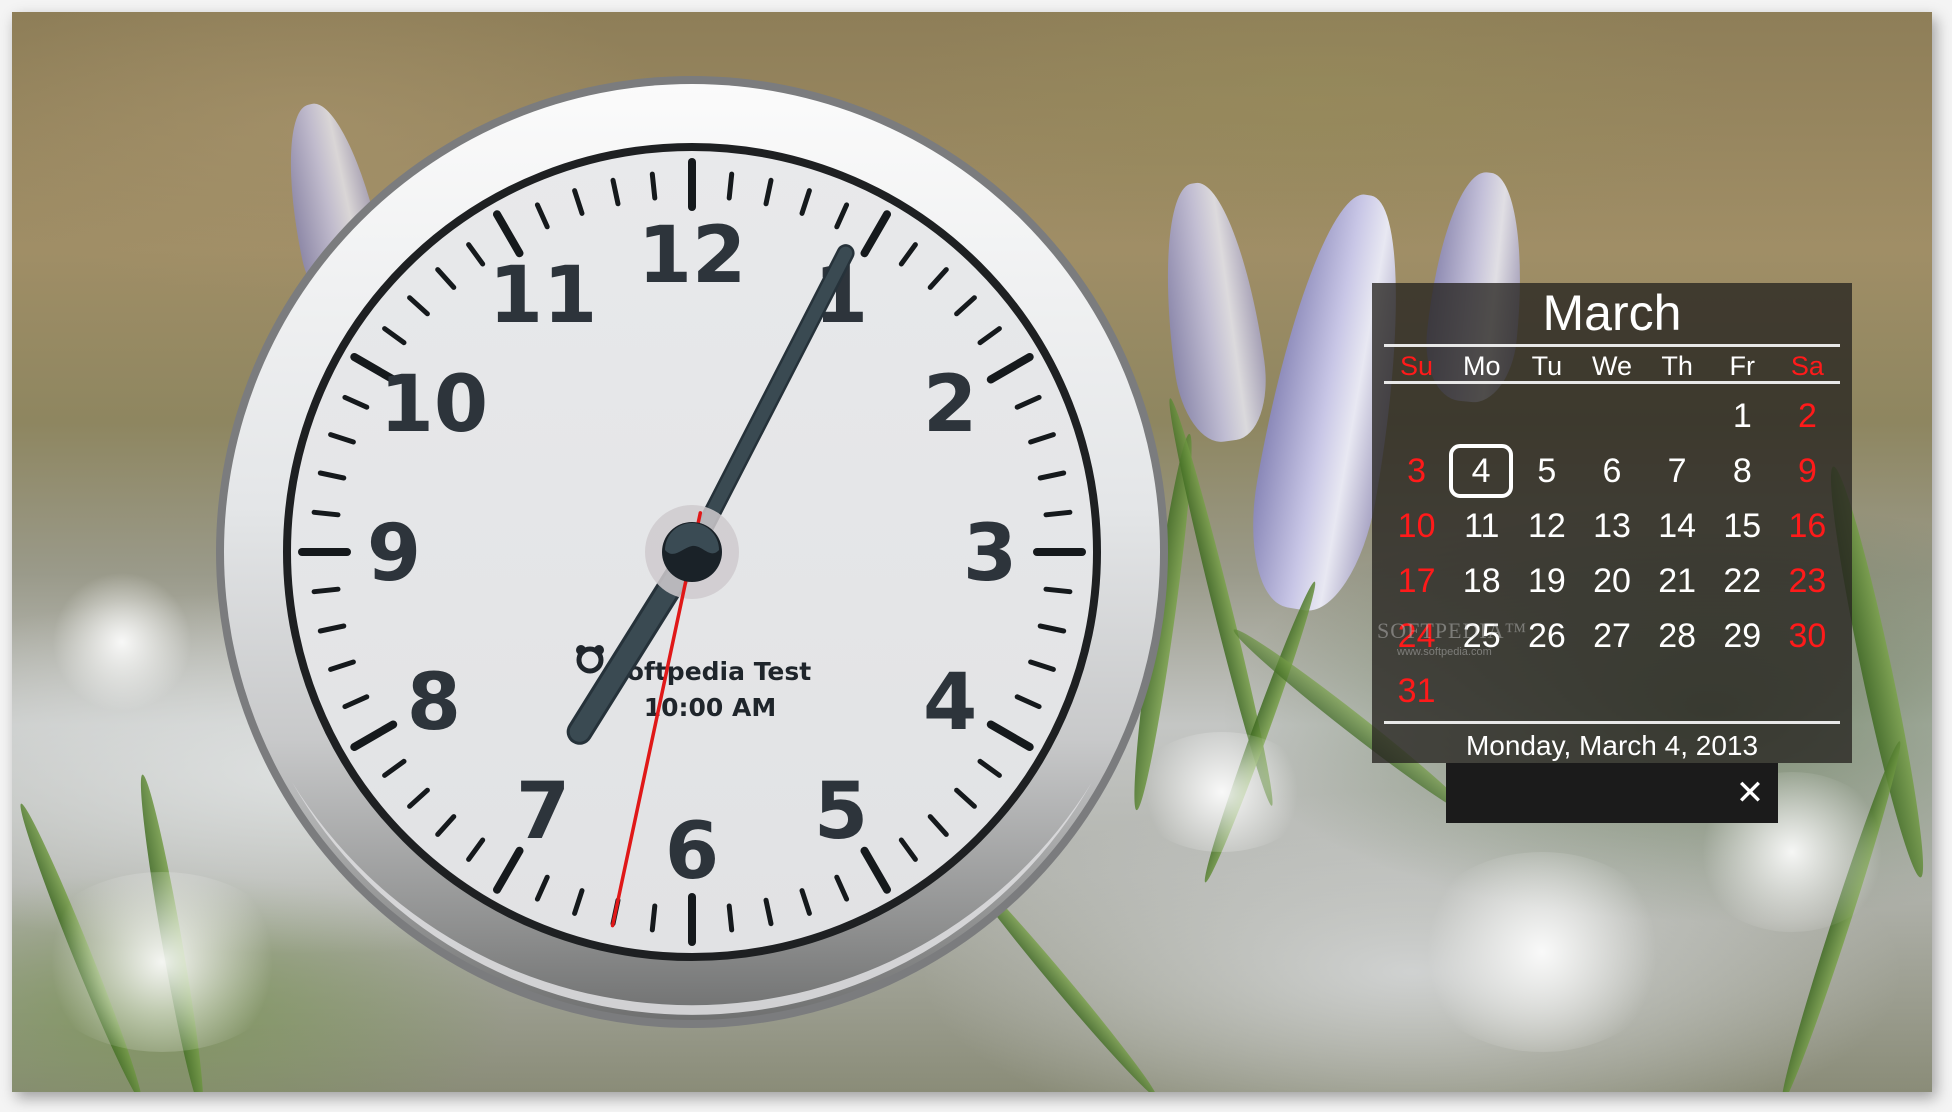  What do you see at coordinates (1742, 471) in the screenshot?
I see `calendar-day: 8` at bounding box center [1742, 471].